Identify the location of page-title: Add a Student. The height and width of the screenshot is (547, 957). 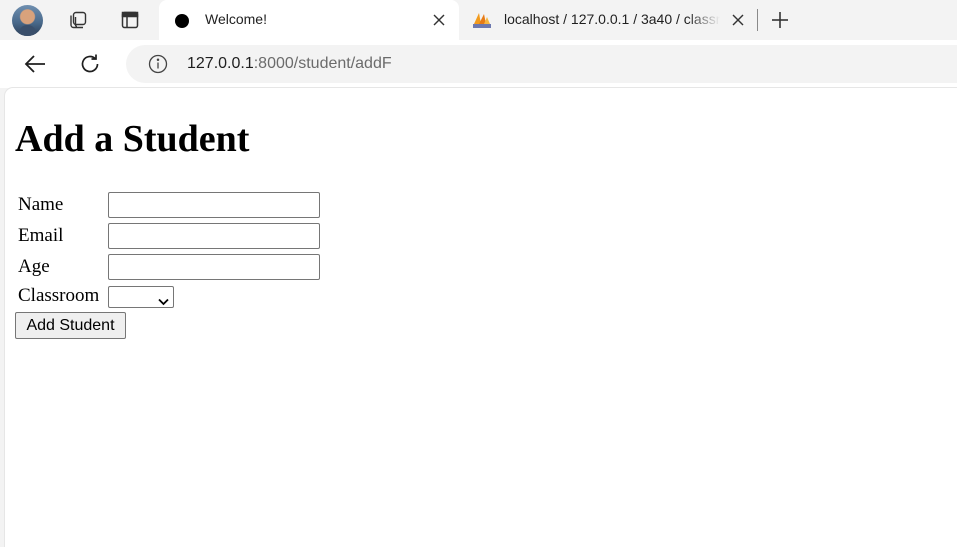
(132, 139).